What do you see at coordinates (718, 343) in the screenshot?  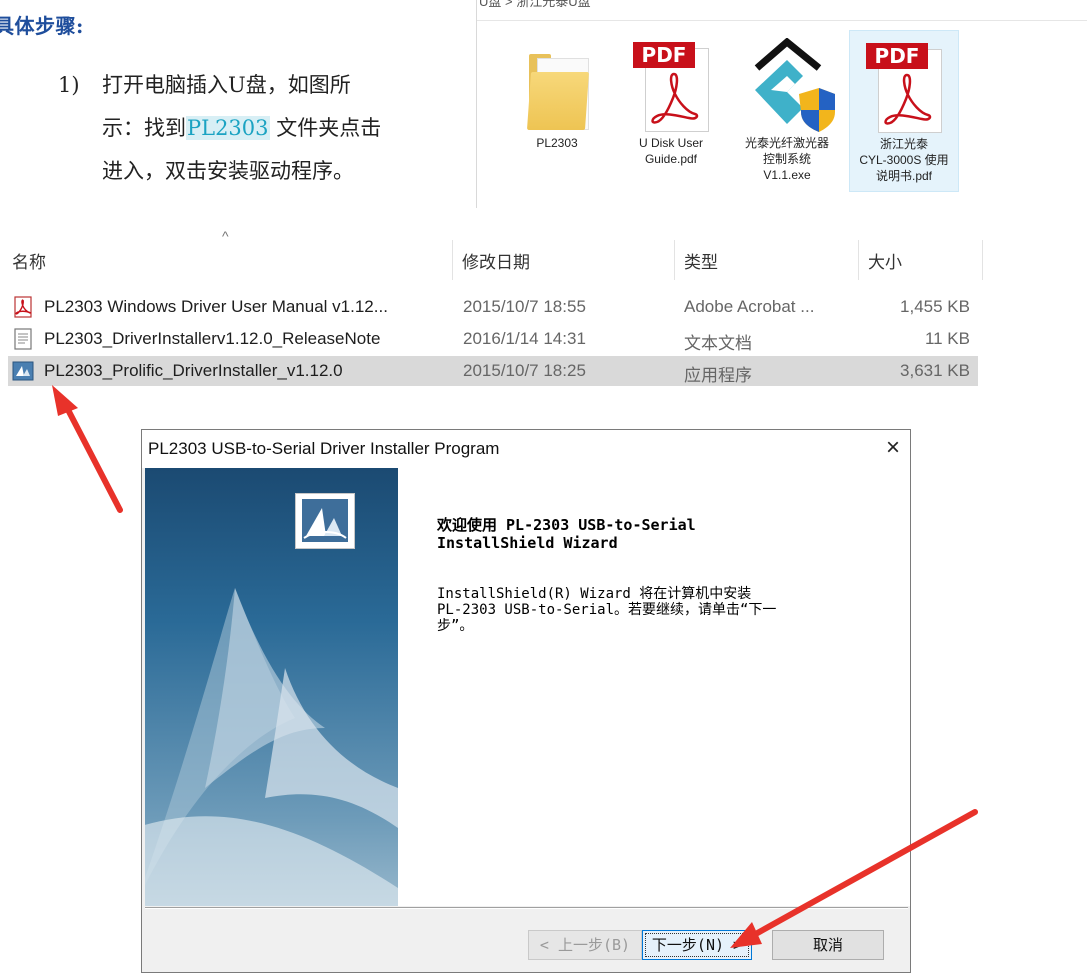 I see `file-type: 文本文档` at bounding box center [718, 343].